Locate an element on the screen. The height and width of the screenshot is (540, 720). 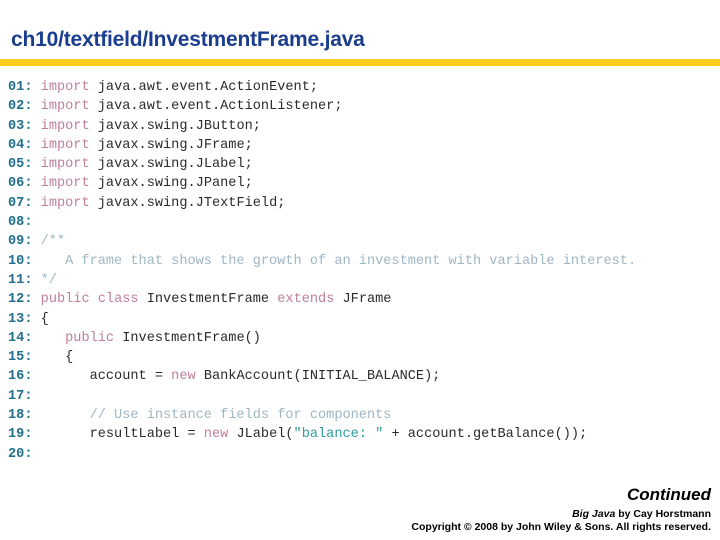
code-line: 13: { is located at coordinates (361, 319).